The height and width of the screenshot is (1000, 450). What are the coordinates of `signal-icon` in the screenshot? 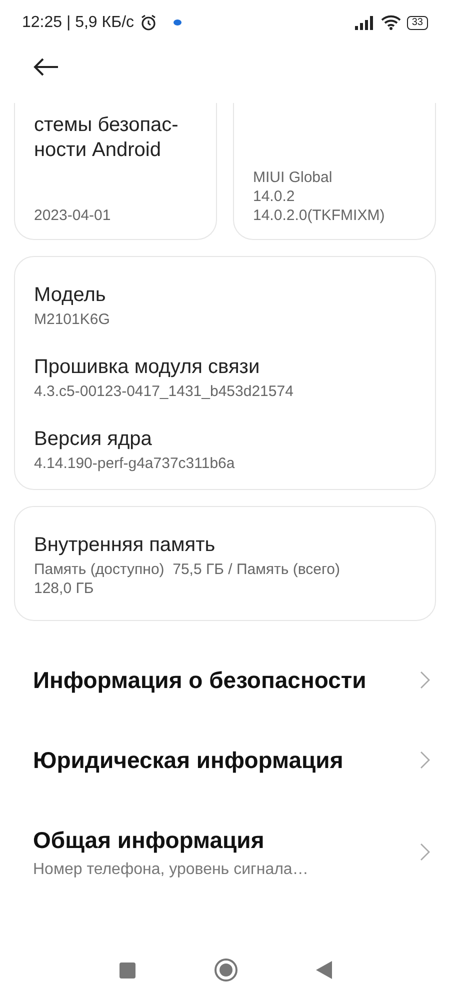 It's located at (364, 23).